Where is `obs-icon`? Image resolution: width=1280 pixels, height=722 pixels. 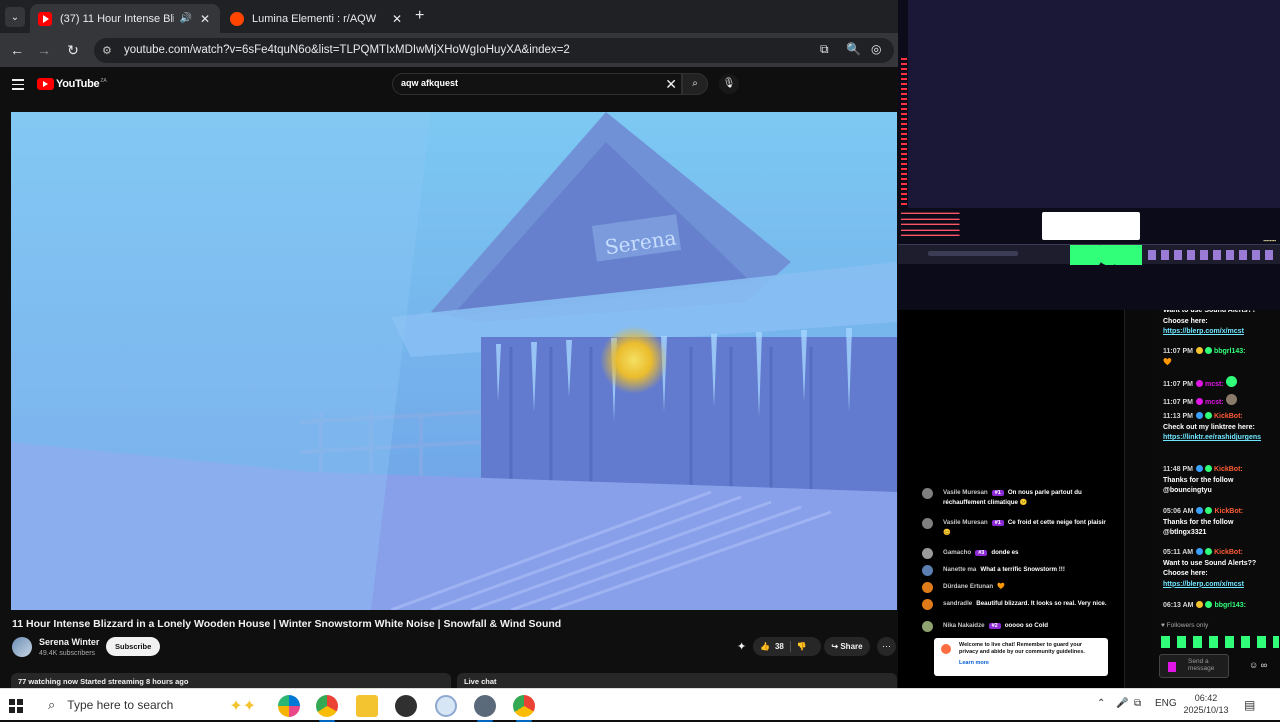
obs-icon is located at coordinates (406, 706).